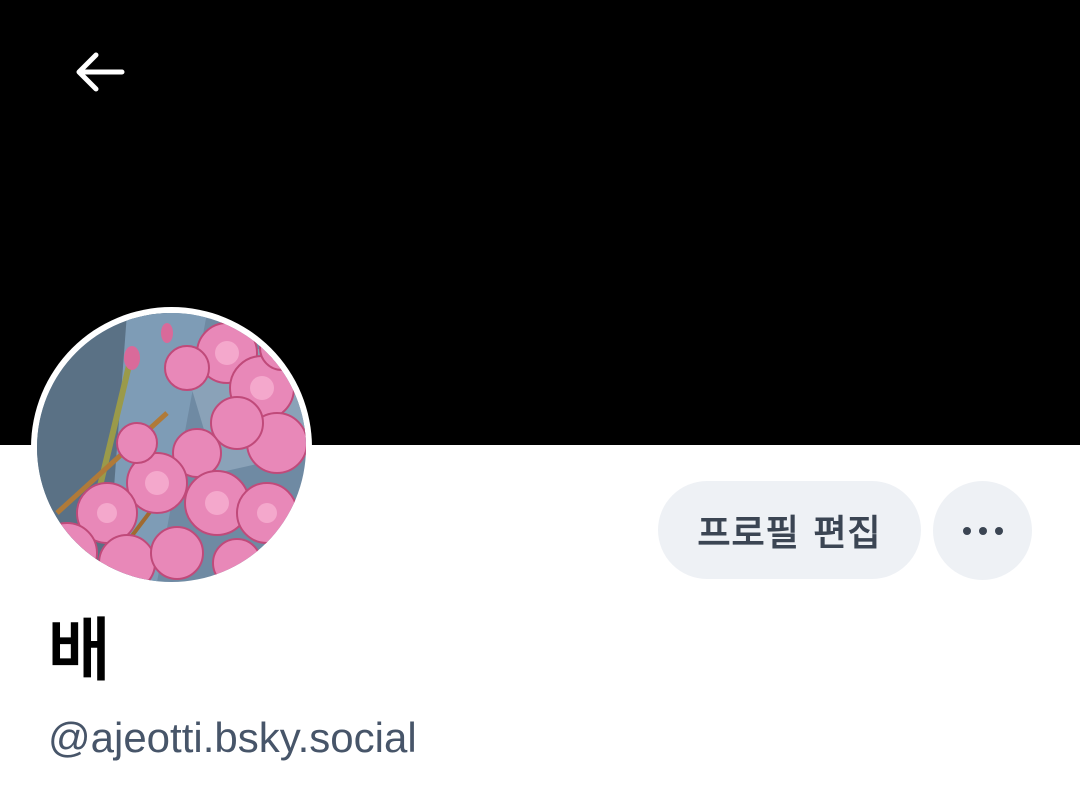  I want to click on more-options-button, so click(982, 530).